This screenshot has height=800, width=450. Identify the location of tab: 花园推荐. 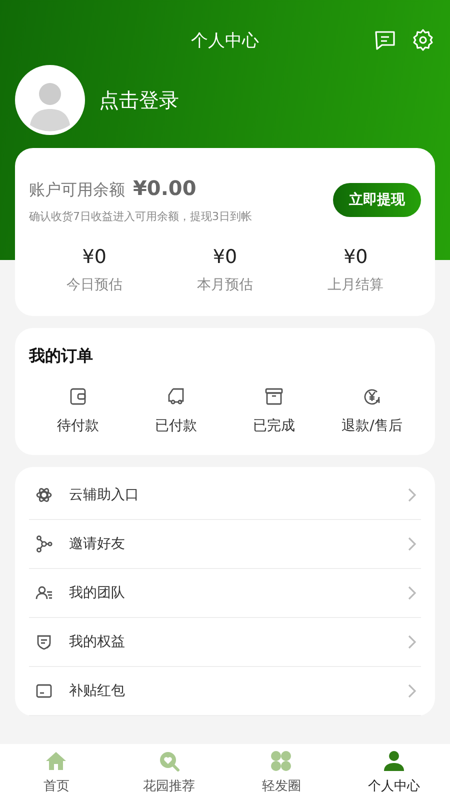
(168, 772).